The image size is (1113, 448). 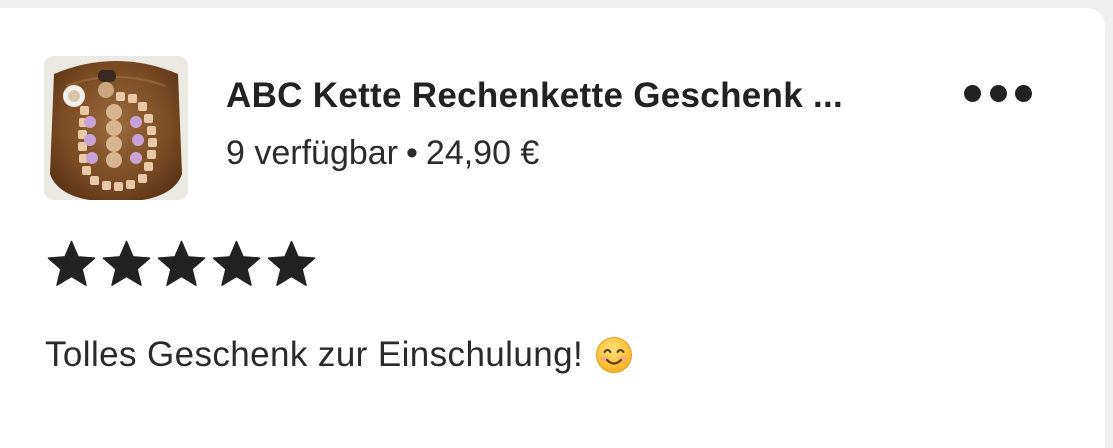 What do you see at coordinates (312, 153) in the screenshot?
I see `availability-text: 9 verfügbar` at bounding box center [312, 153].